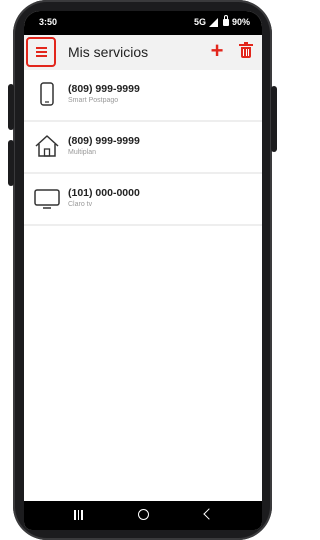 The image size is (320, 540). I want to click on mobile-phone-icon, so click(47, 94).